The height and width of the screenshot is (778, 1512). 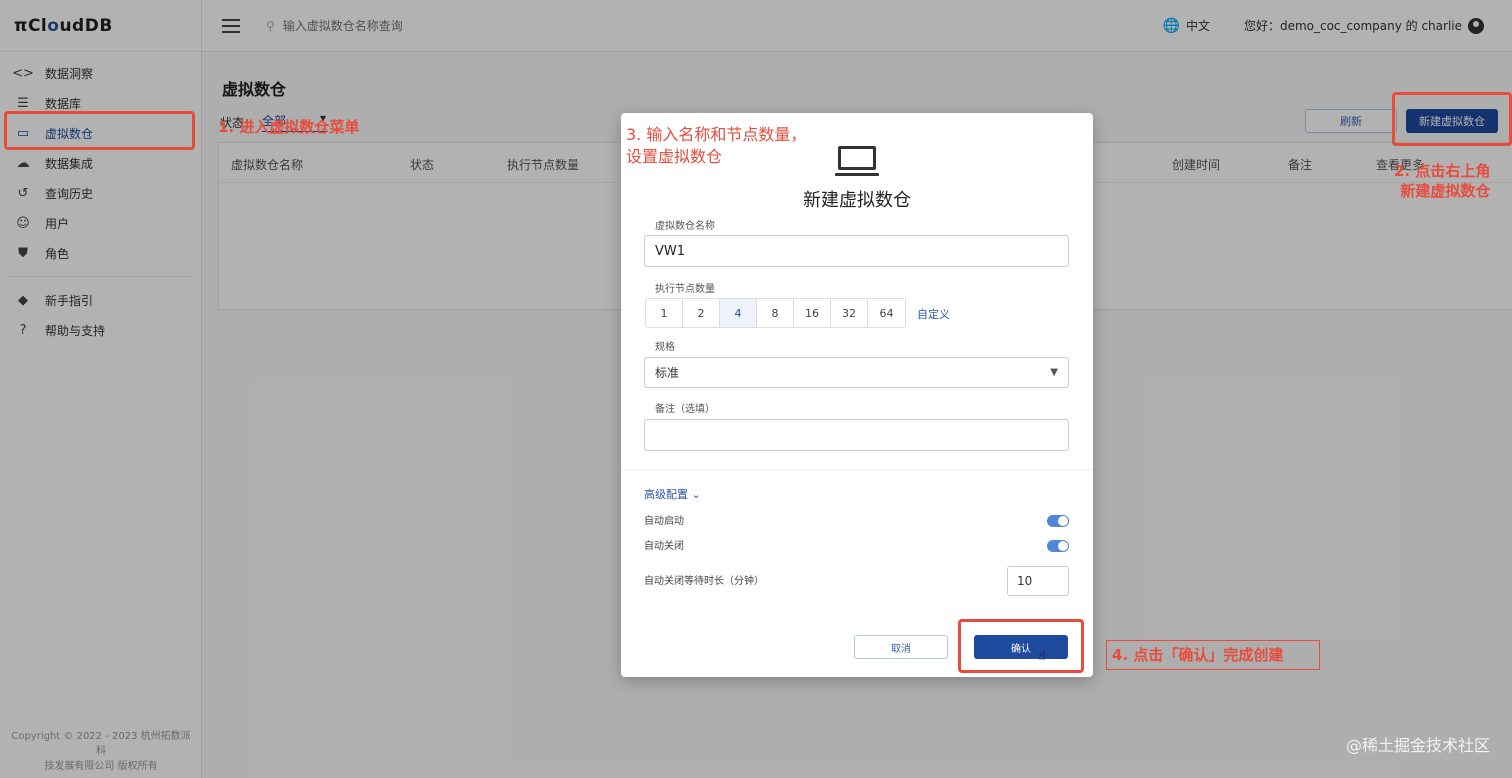 What do you see at coordinates (716, 134) in the screenshot?
I see `annotation-step3-line: 3. 输入名称和节点数量，` at bounding box center [716, 134].